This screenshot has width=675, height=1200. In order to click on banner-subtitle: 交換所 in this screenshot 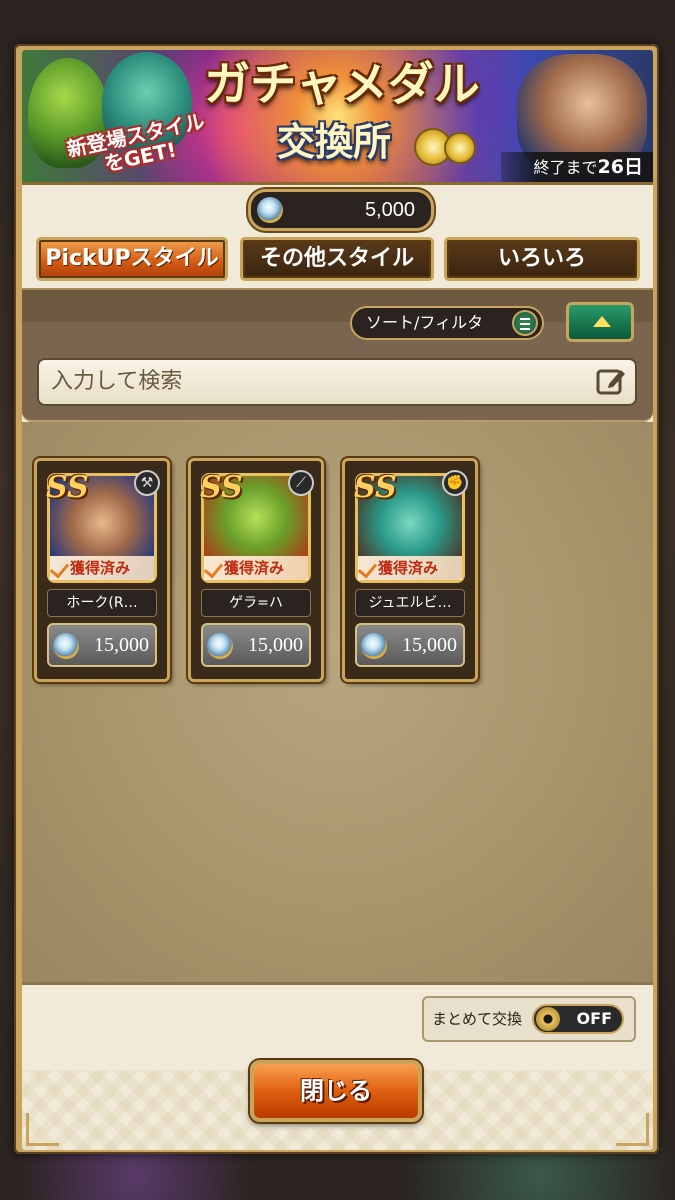, I will do `click(334, 142)`.